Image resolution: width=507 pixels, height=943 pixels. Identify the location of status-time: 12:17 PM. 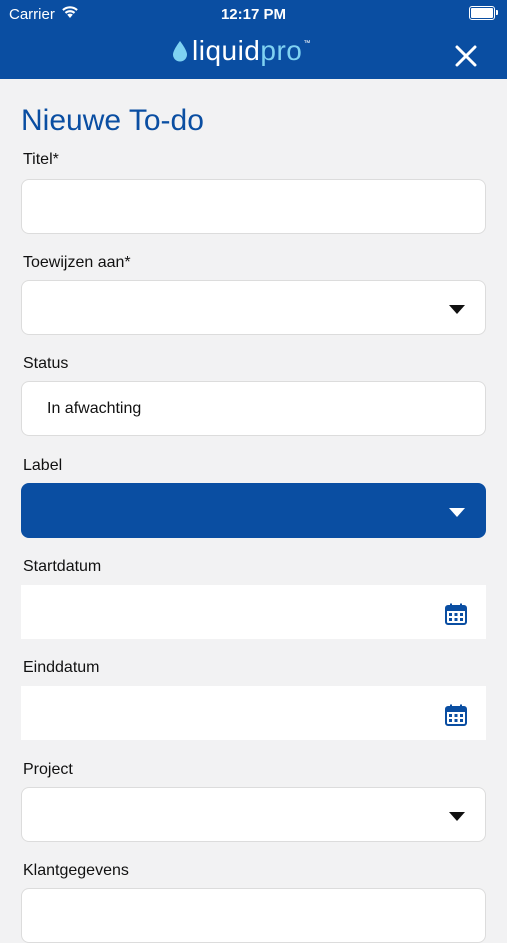
(253, 14).